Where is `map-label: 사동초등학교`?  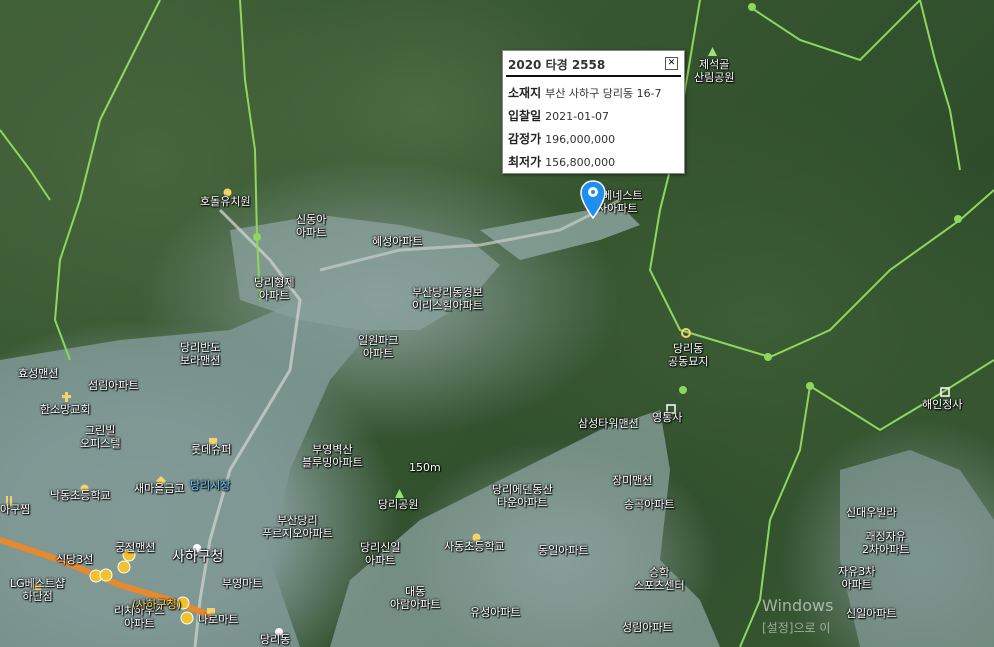
map-label: 사동초등학교 is located at coordinates (474, 546).